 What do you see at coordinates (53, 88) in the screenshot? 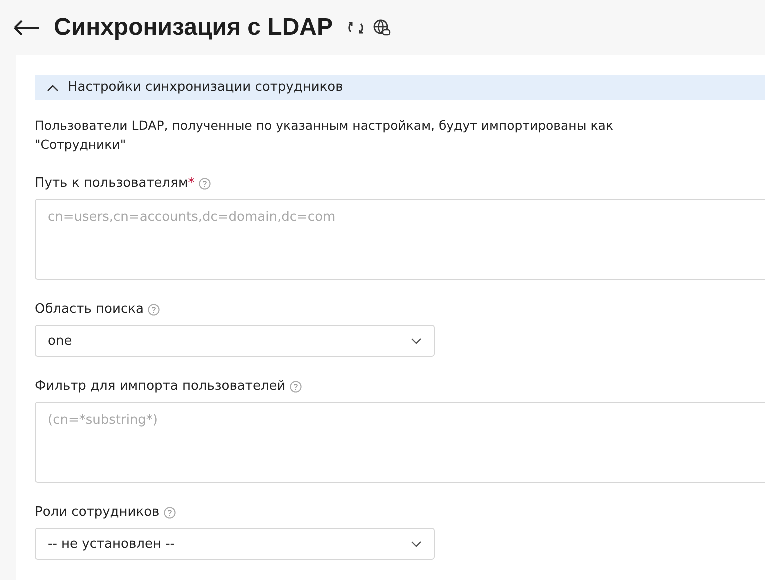
I see `chevron-icon` at bounding box center [53, 88].